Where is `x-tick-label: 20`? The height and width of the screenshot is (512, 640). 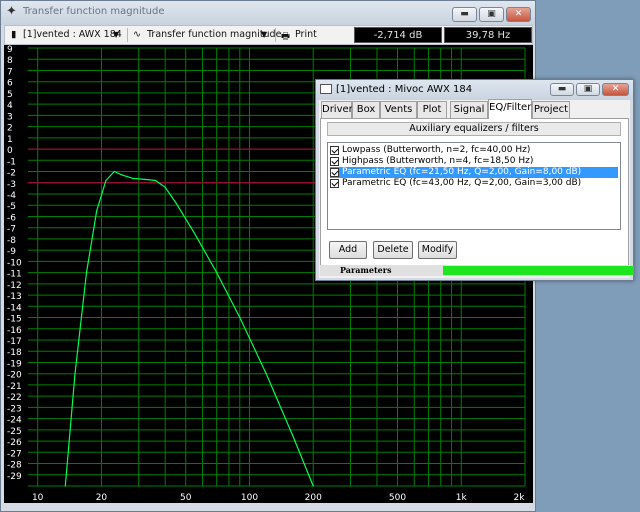
x-tick-label: 20 is located at coordinates (102, 498).